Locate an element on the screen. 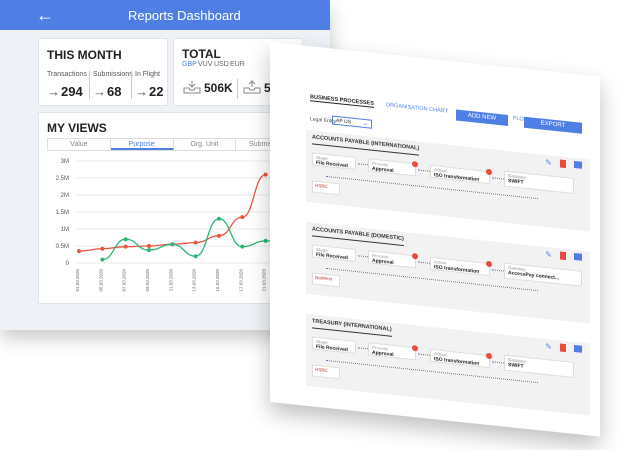 The image size is (622, 450). tab-organisation-chart: Organisation Chart is located at coordinates (417, 109).